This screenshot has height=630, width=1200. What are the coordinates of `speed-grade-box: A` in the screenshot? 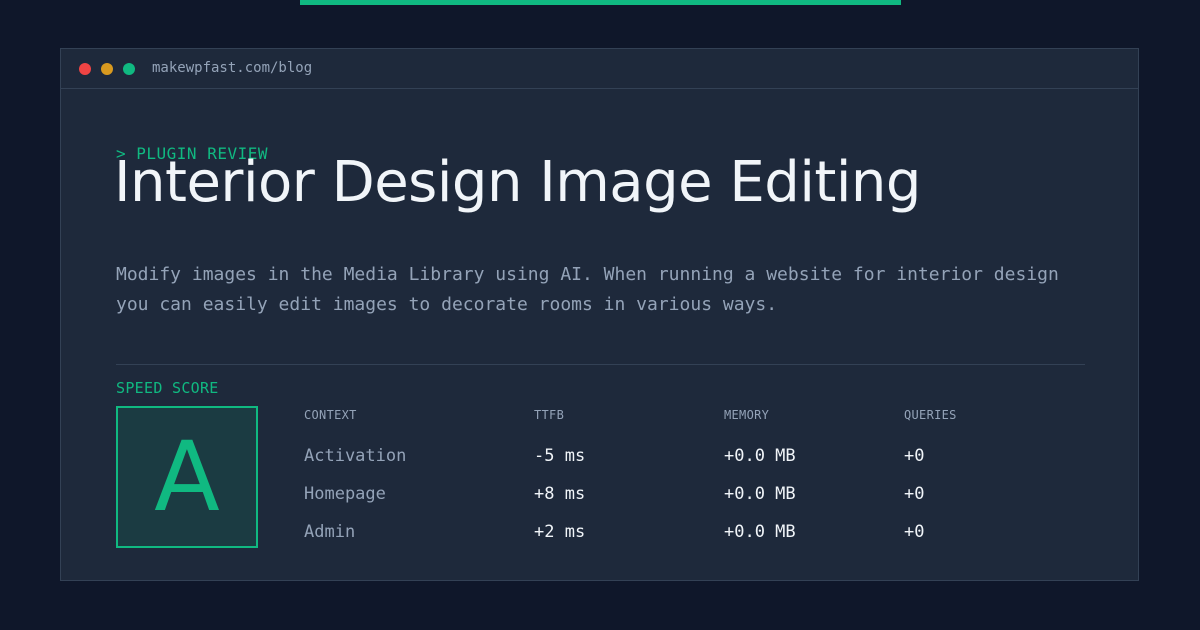 It's located at (187, 477).